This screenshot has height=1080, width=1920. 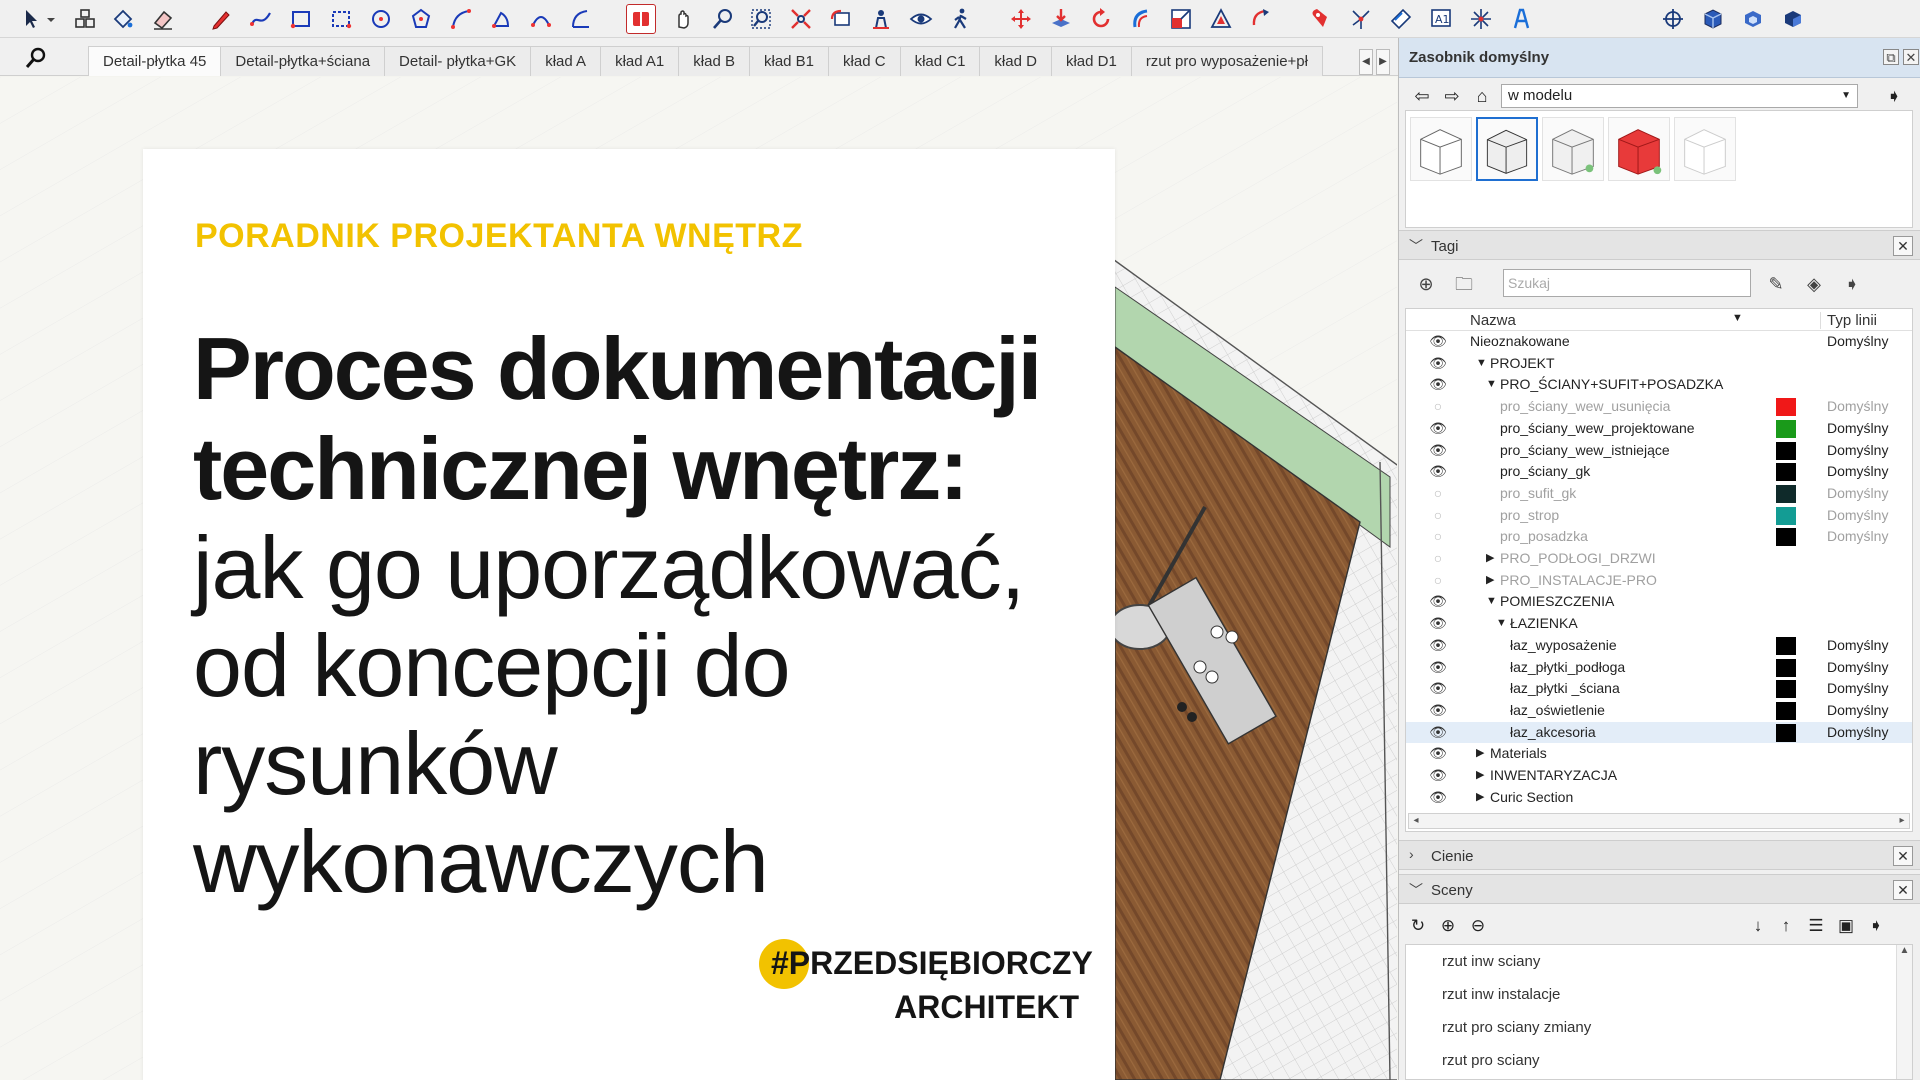 What do you see at coordinates (1422, 96) in the screenshot?
I see `back-icon: ⇦` at bounding box center [1422, 96].